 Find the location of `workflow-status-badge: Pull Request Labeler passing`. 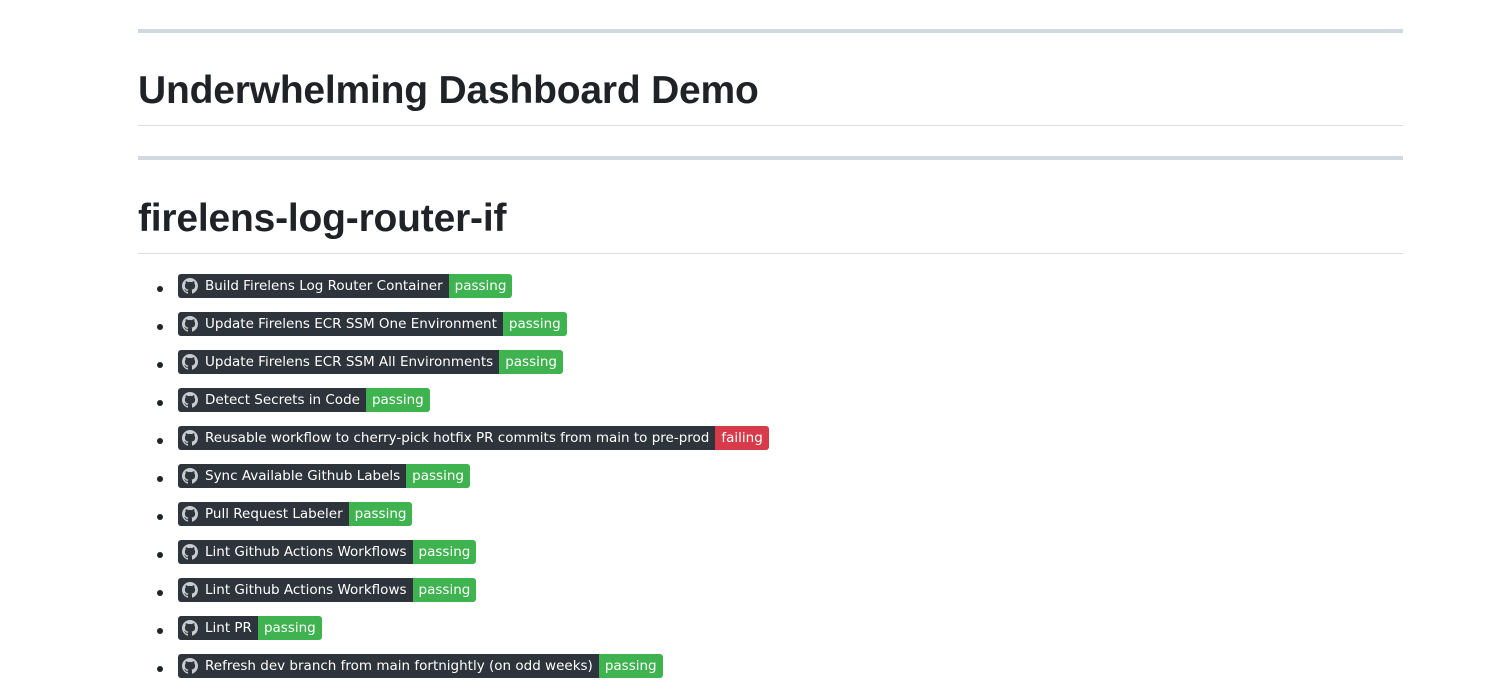

workflow-status-badge: Pull Request Labeler passing is located at coordinates (295, 514).